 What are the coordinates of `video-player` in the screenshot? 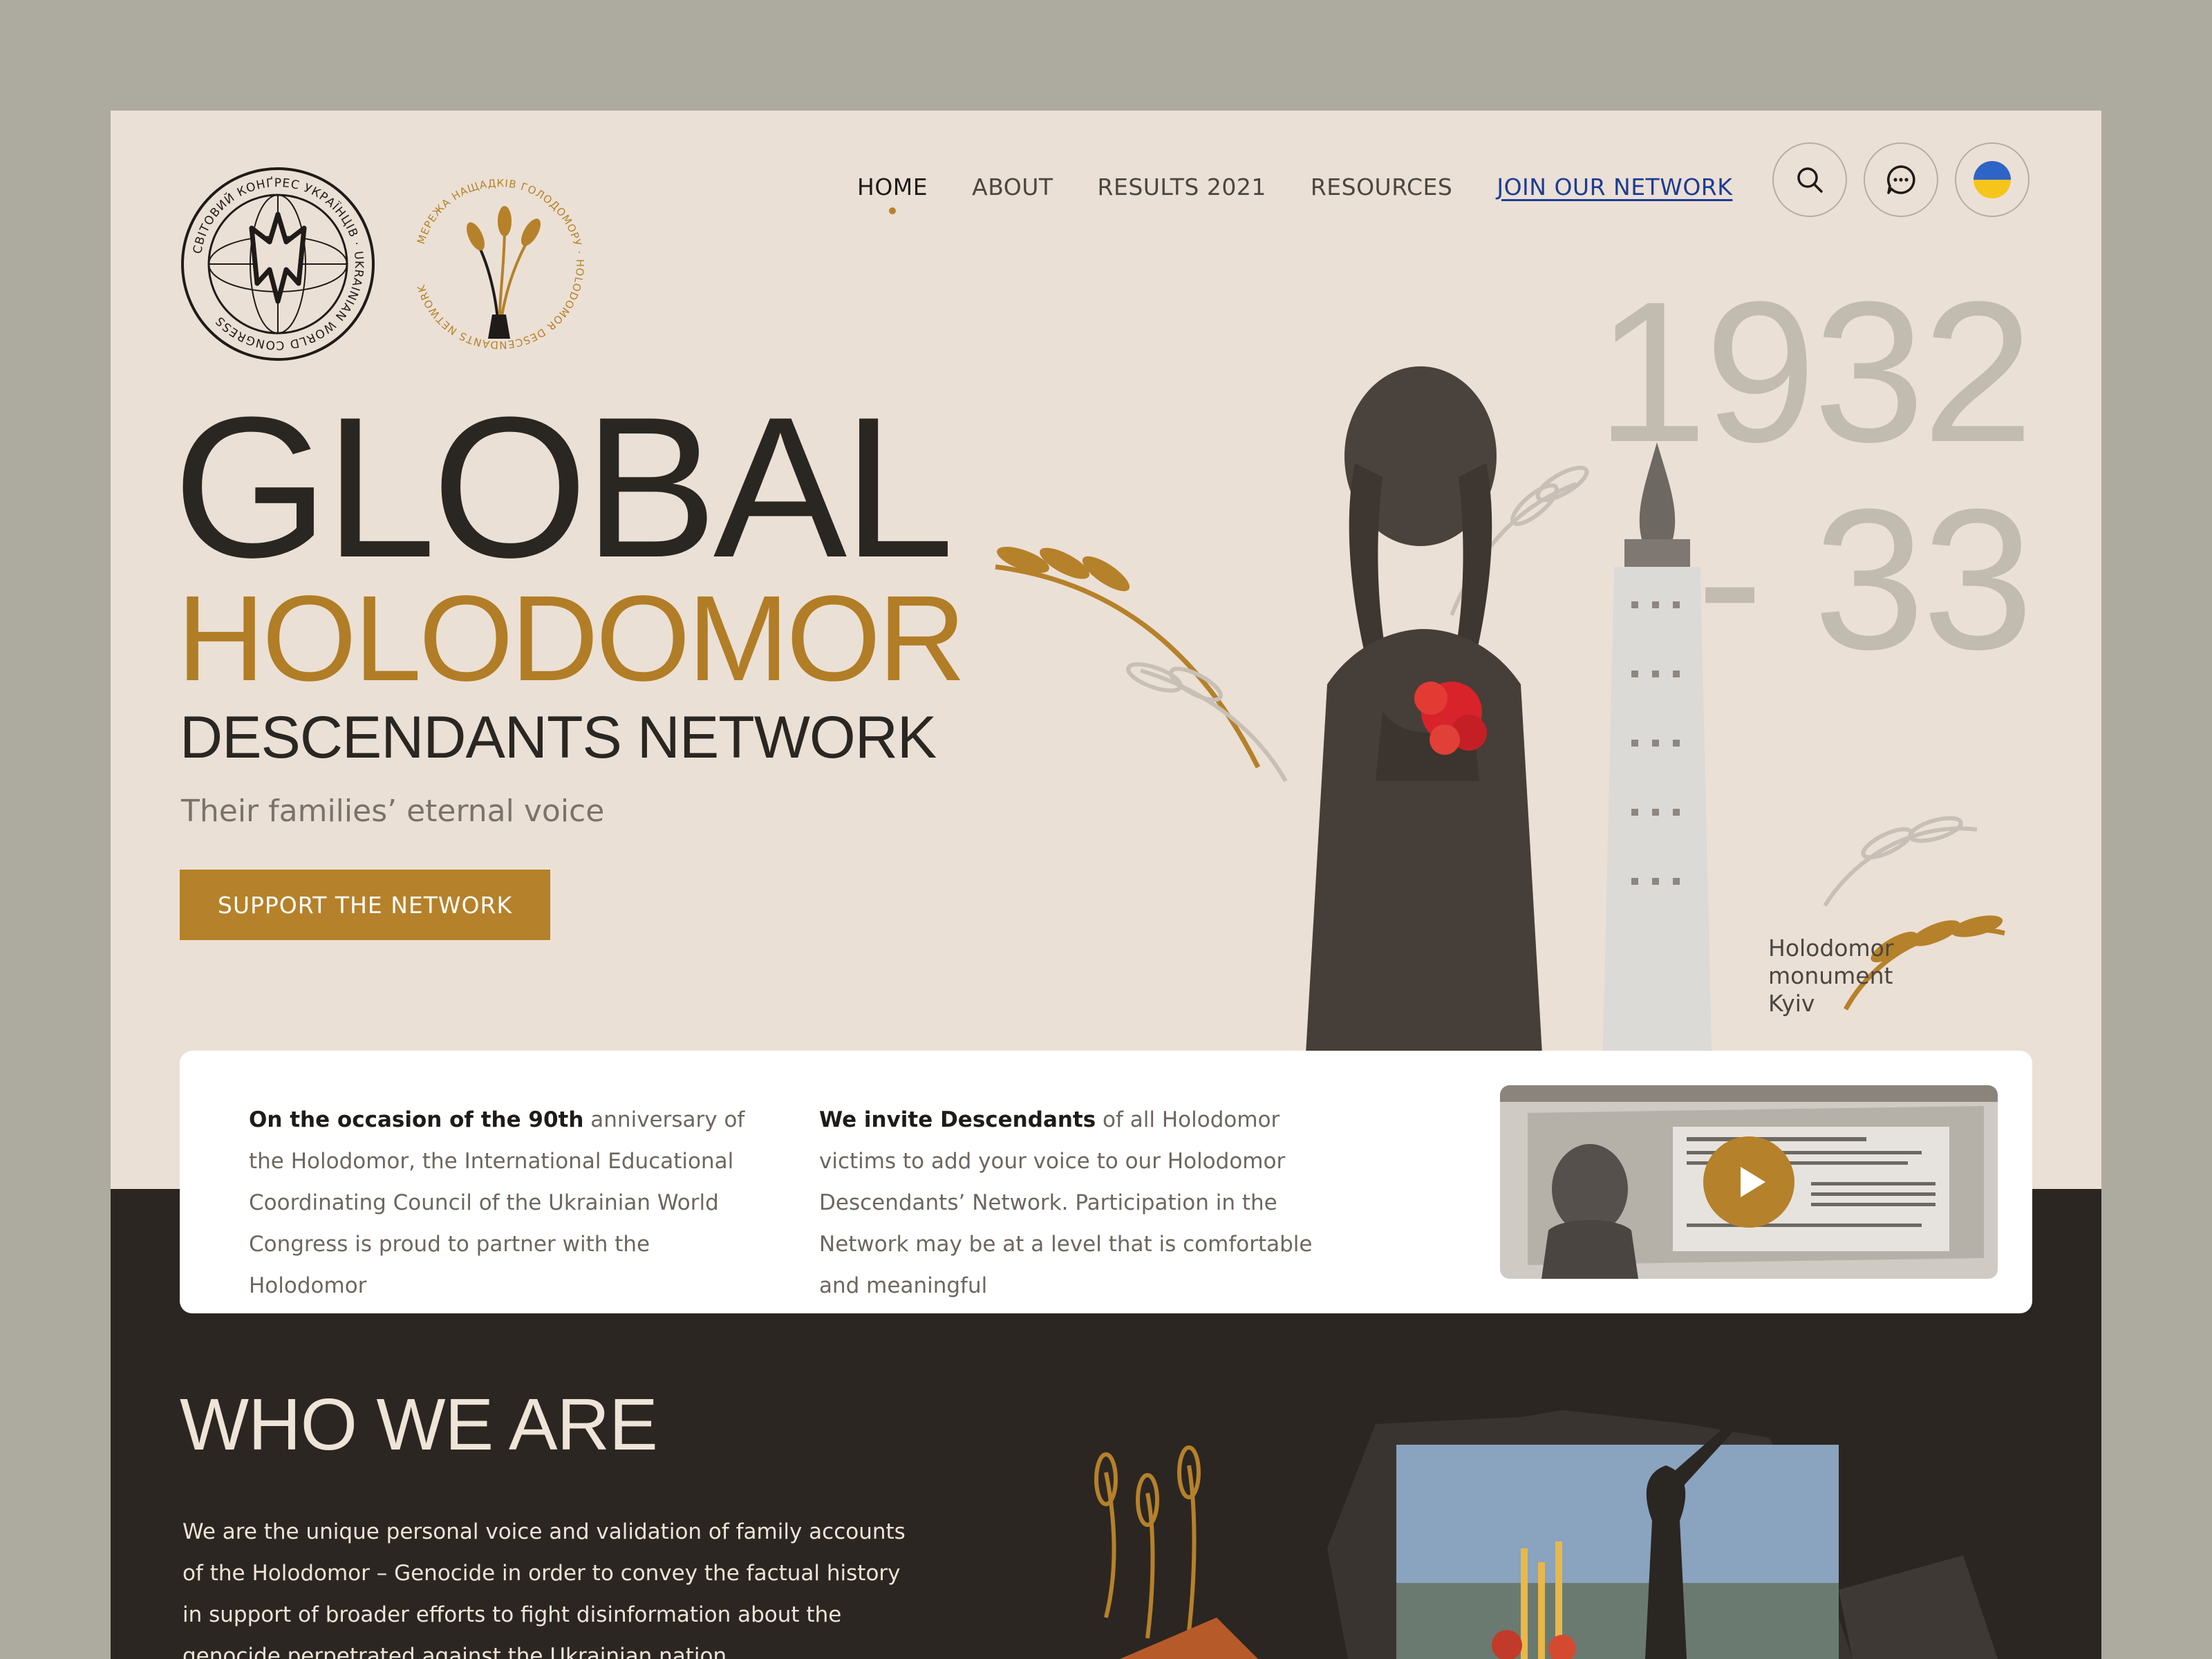 It's located at (1749, 1182).